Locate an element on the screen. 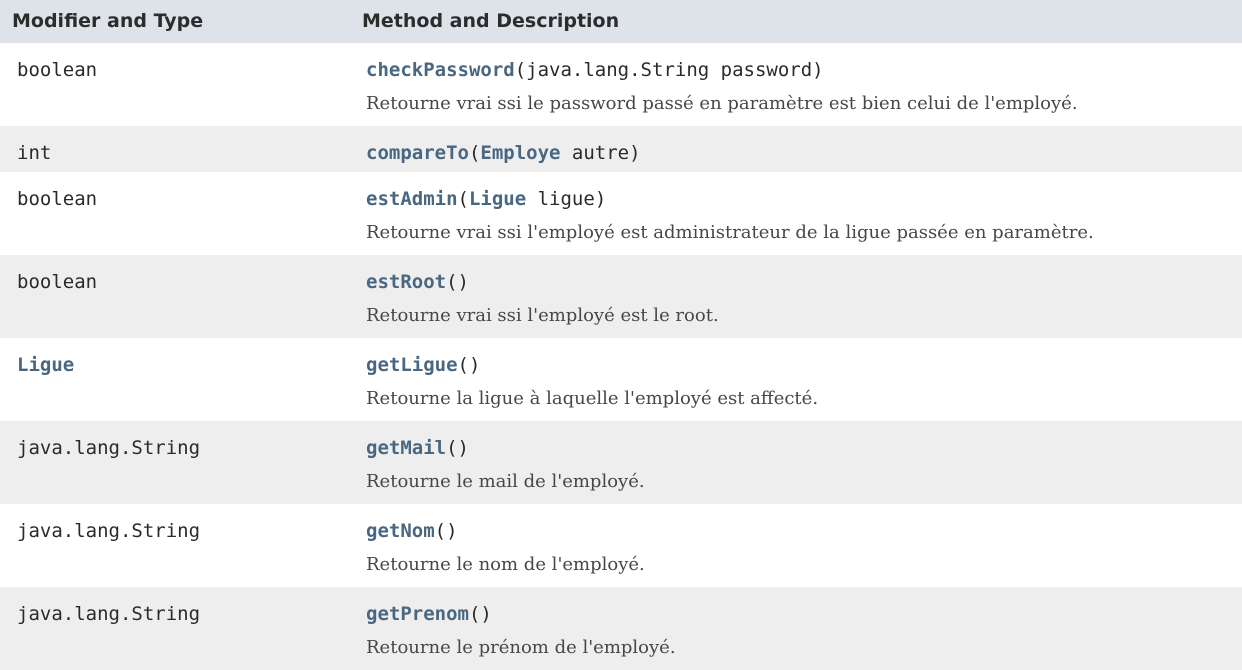  method-signature: checkPassword(java.lang.String password) is located at coordinates (595, 70).